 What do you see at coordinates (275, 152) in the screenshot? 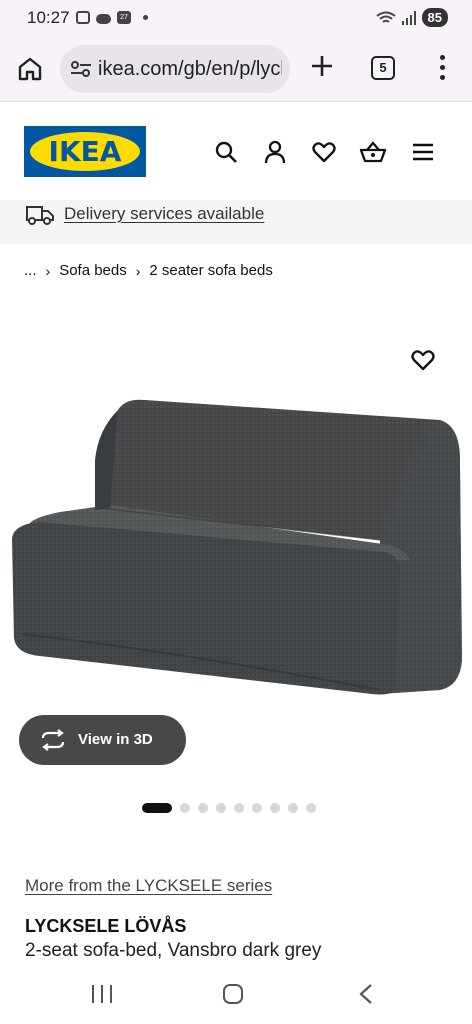
I see `account-icon` at bounding box center [275, 152].